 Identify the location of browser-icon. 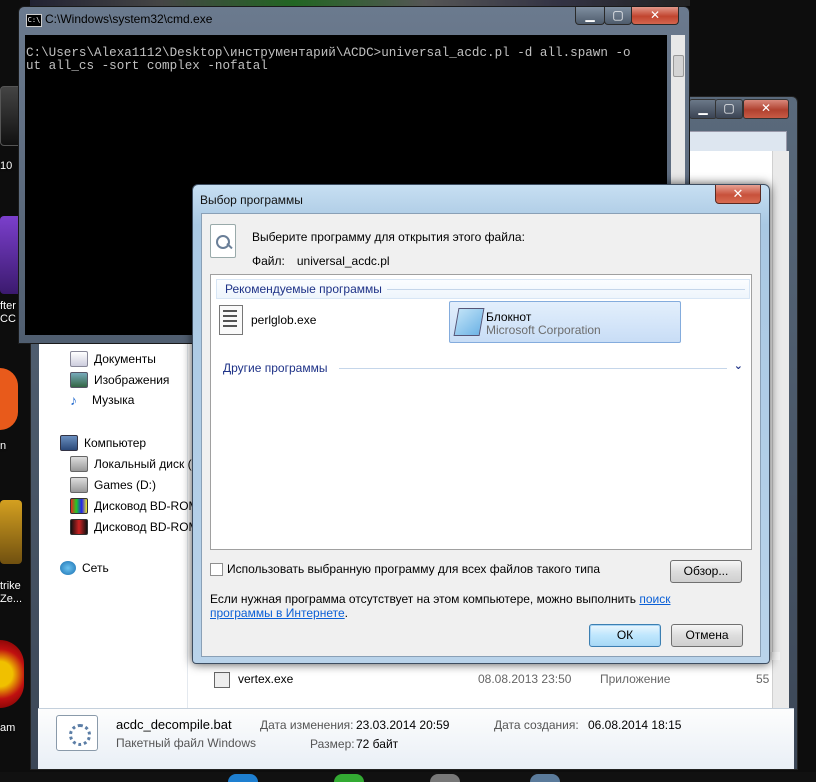
(9, 399).